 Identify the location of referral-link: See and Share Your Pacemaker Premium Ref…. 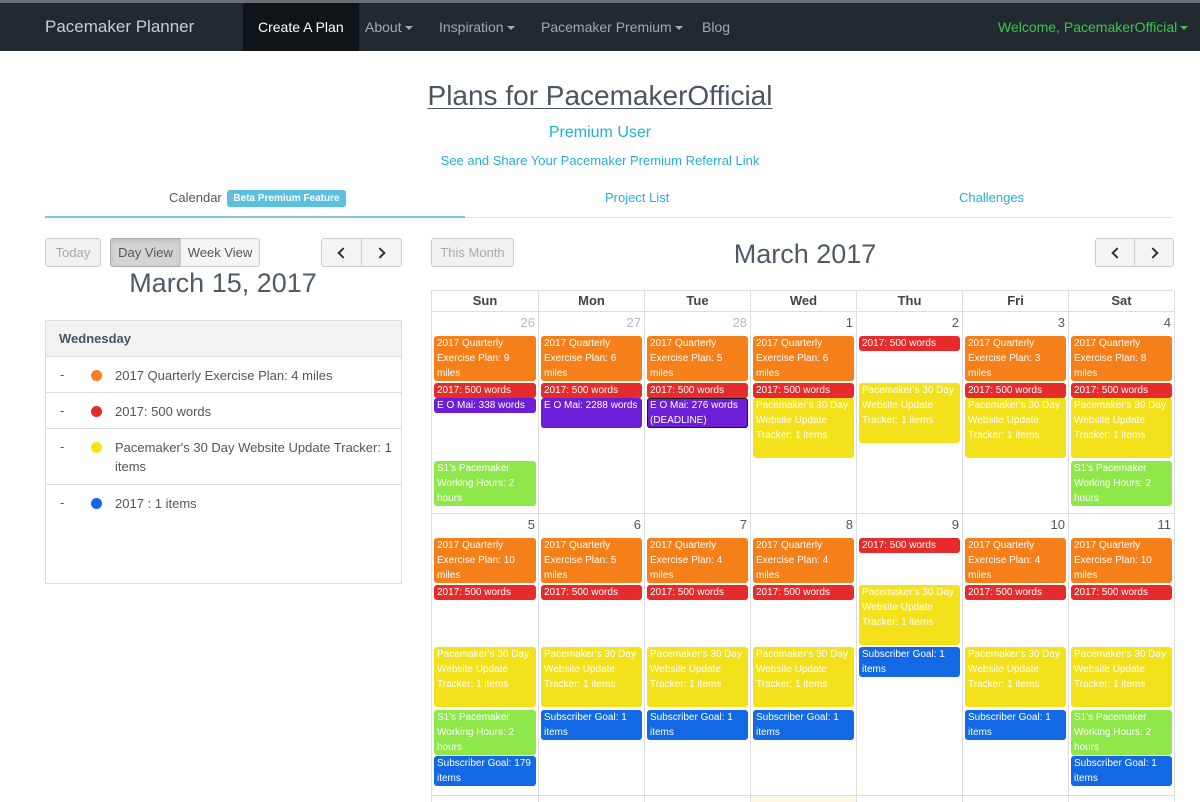
(600, 160).